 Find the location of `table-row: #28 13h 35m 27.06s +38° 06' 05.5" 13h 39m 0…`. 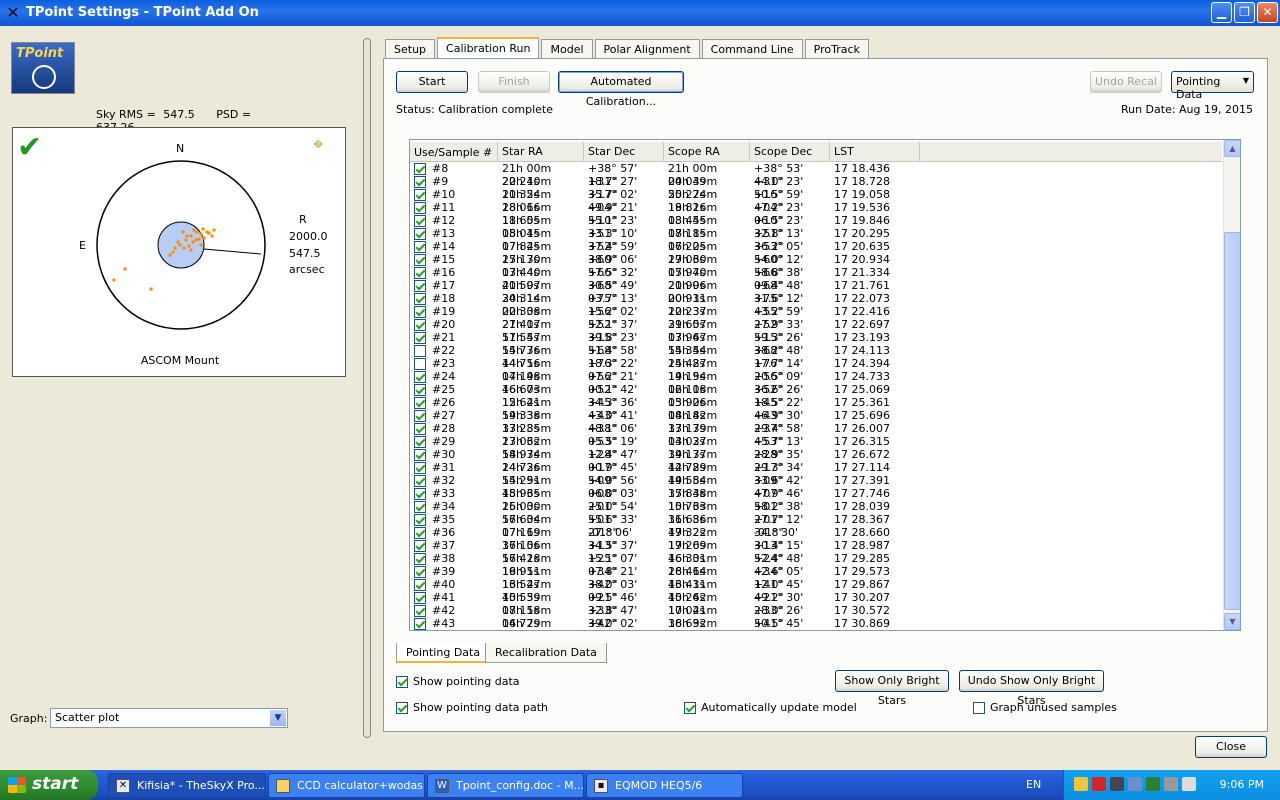

table-row: #28 13h 35m 27.06s +38° 06' 05.5" 13h 39m 0… is located at coordinates (816, 435).